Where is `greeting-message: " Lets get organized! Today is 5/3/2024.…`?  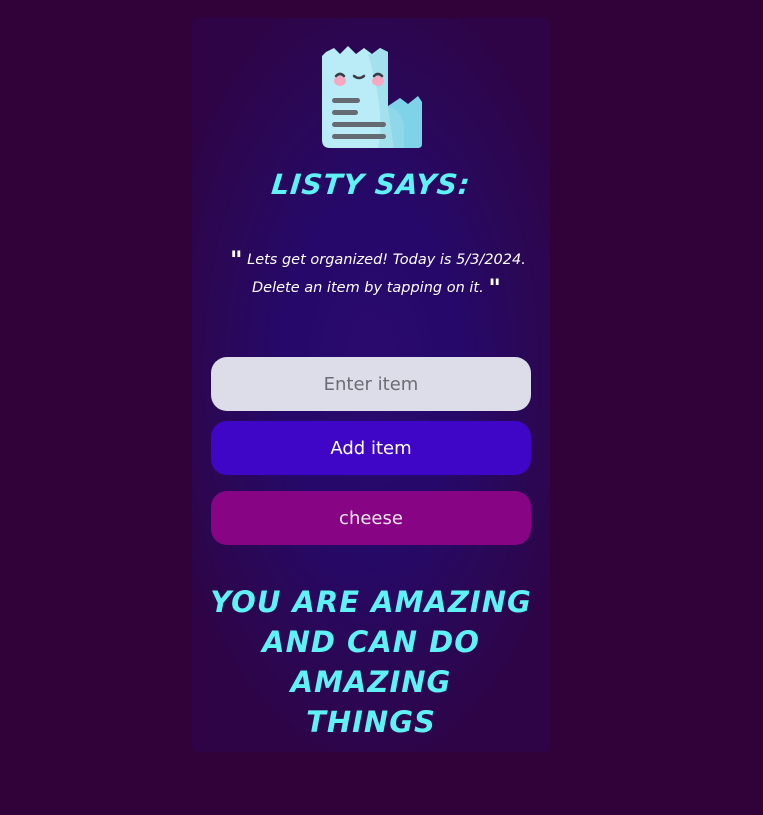
greeting-message: " Lets get organized! Today is 5/3/2024.… is located at coordinates (381, 274).